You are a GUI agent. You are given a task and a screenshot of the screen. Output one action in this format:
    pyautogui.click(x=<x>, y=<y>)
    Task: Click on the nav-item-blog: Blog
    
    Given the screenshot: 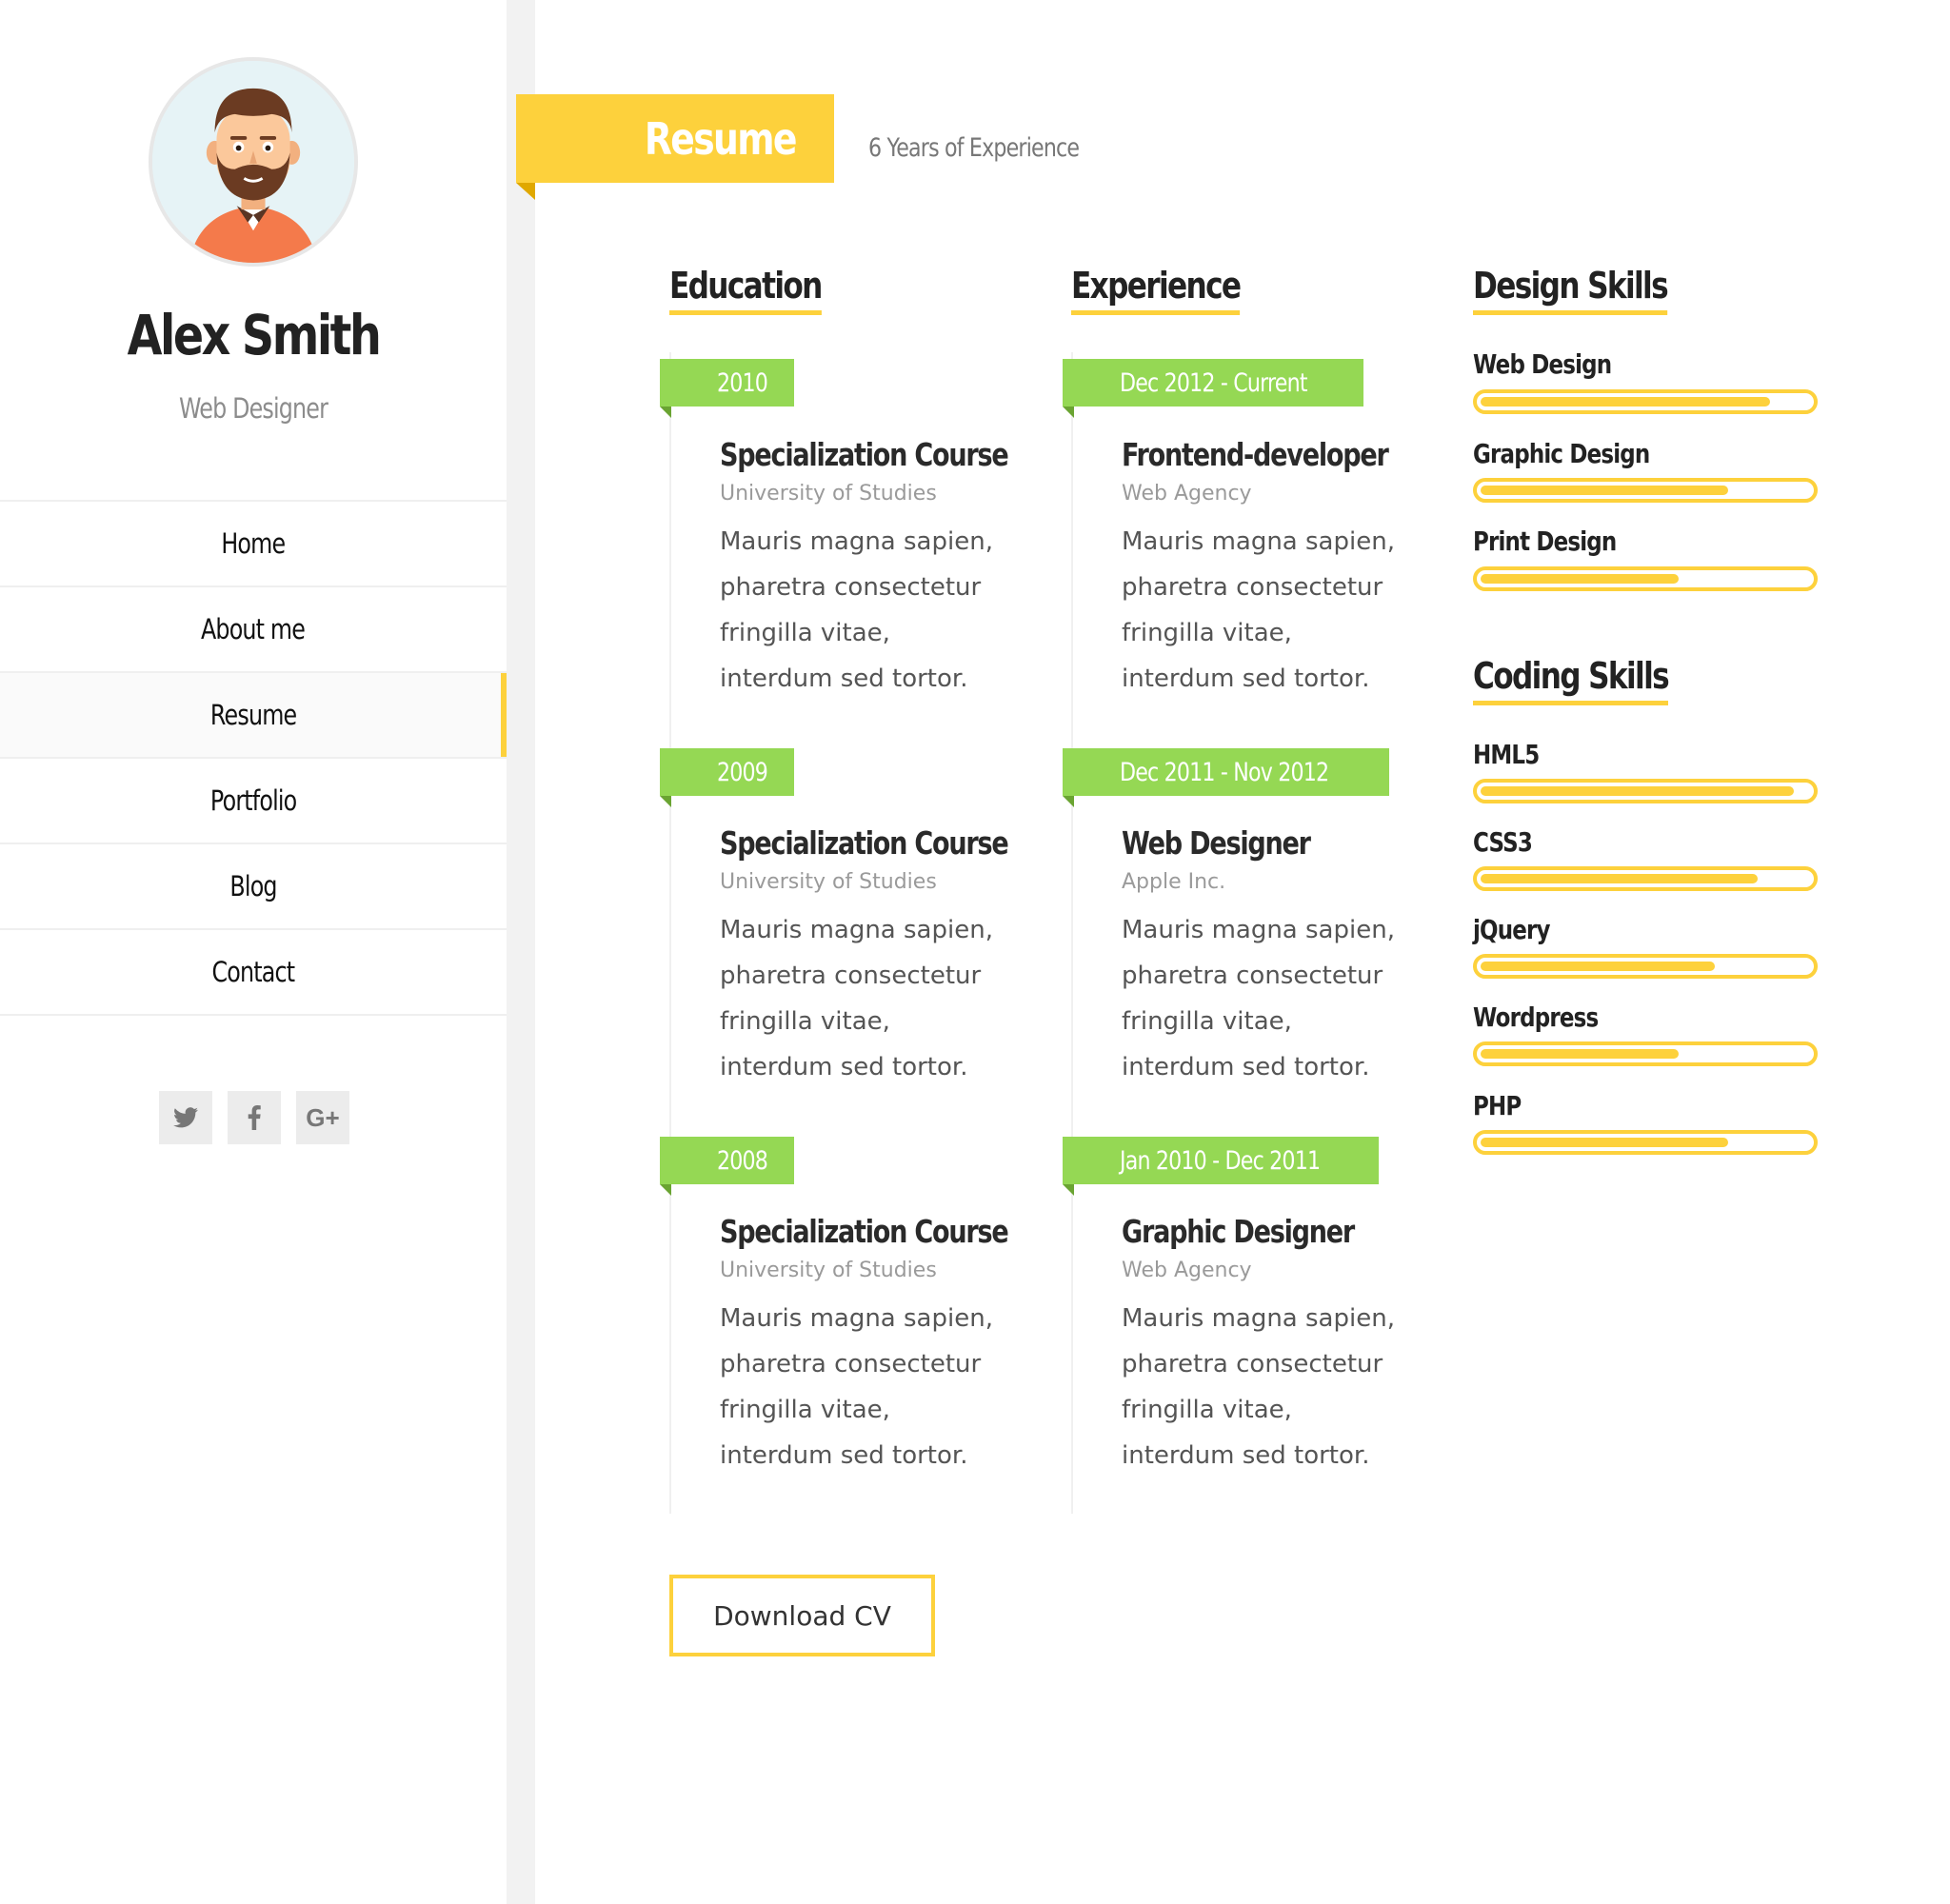 What is the action you would take?
    pyautogui.click(x=253, y=887)
    